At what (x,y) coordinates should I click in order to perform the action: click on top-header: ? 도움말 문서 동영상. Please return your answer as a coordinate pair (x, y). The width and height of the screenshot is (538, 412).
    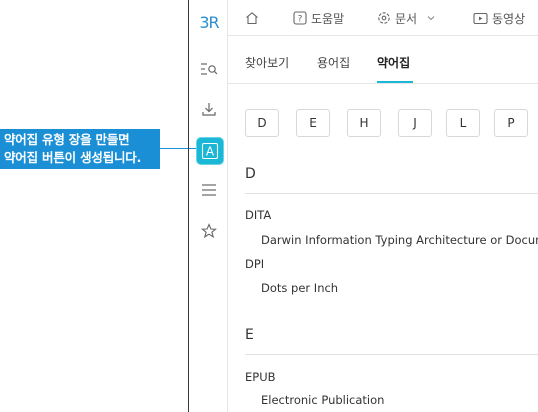
    Looking at the image, I should click on (383, 18).